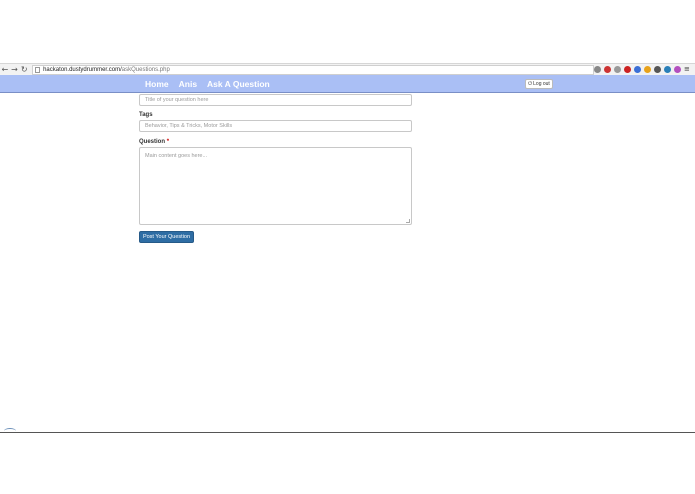  I want to click on tags-label: Tags, so click(146, 115).